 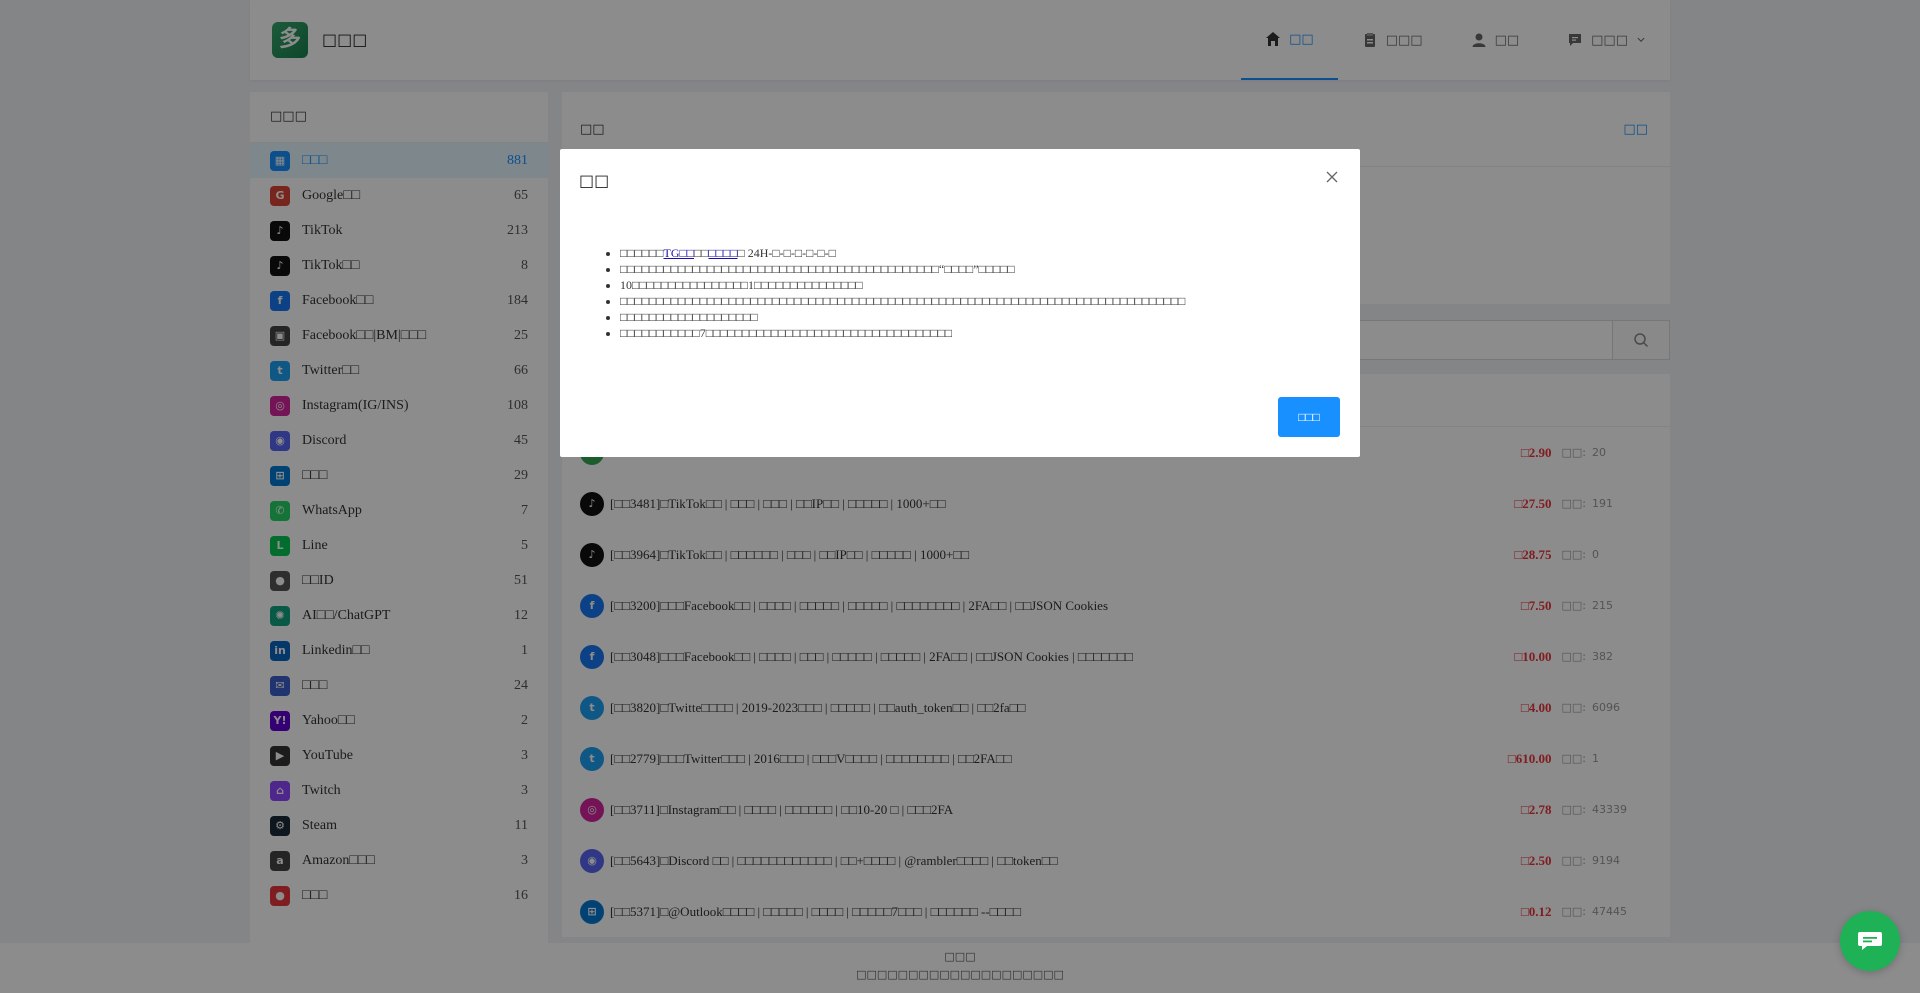 I want to click on chat-button, so click(x=1870, y=941).